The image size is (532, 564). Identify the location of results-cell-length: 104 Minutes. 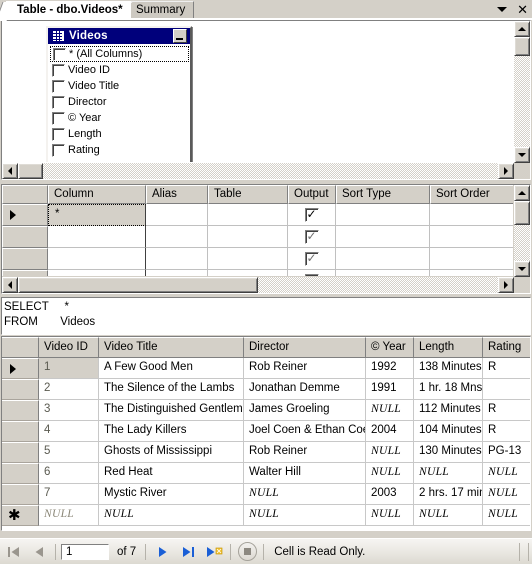
(448, 431).